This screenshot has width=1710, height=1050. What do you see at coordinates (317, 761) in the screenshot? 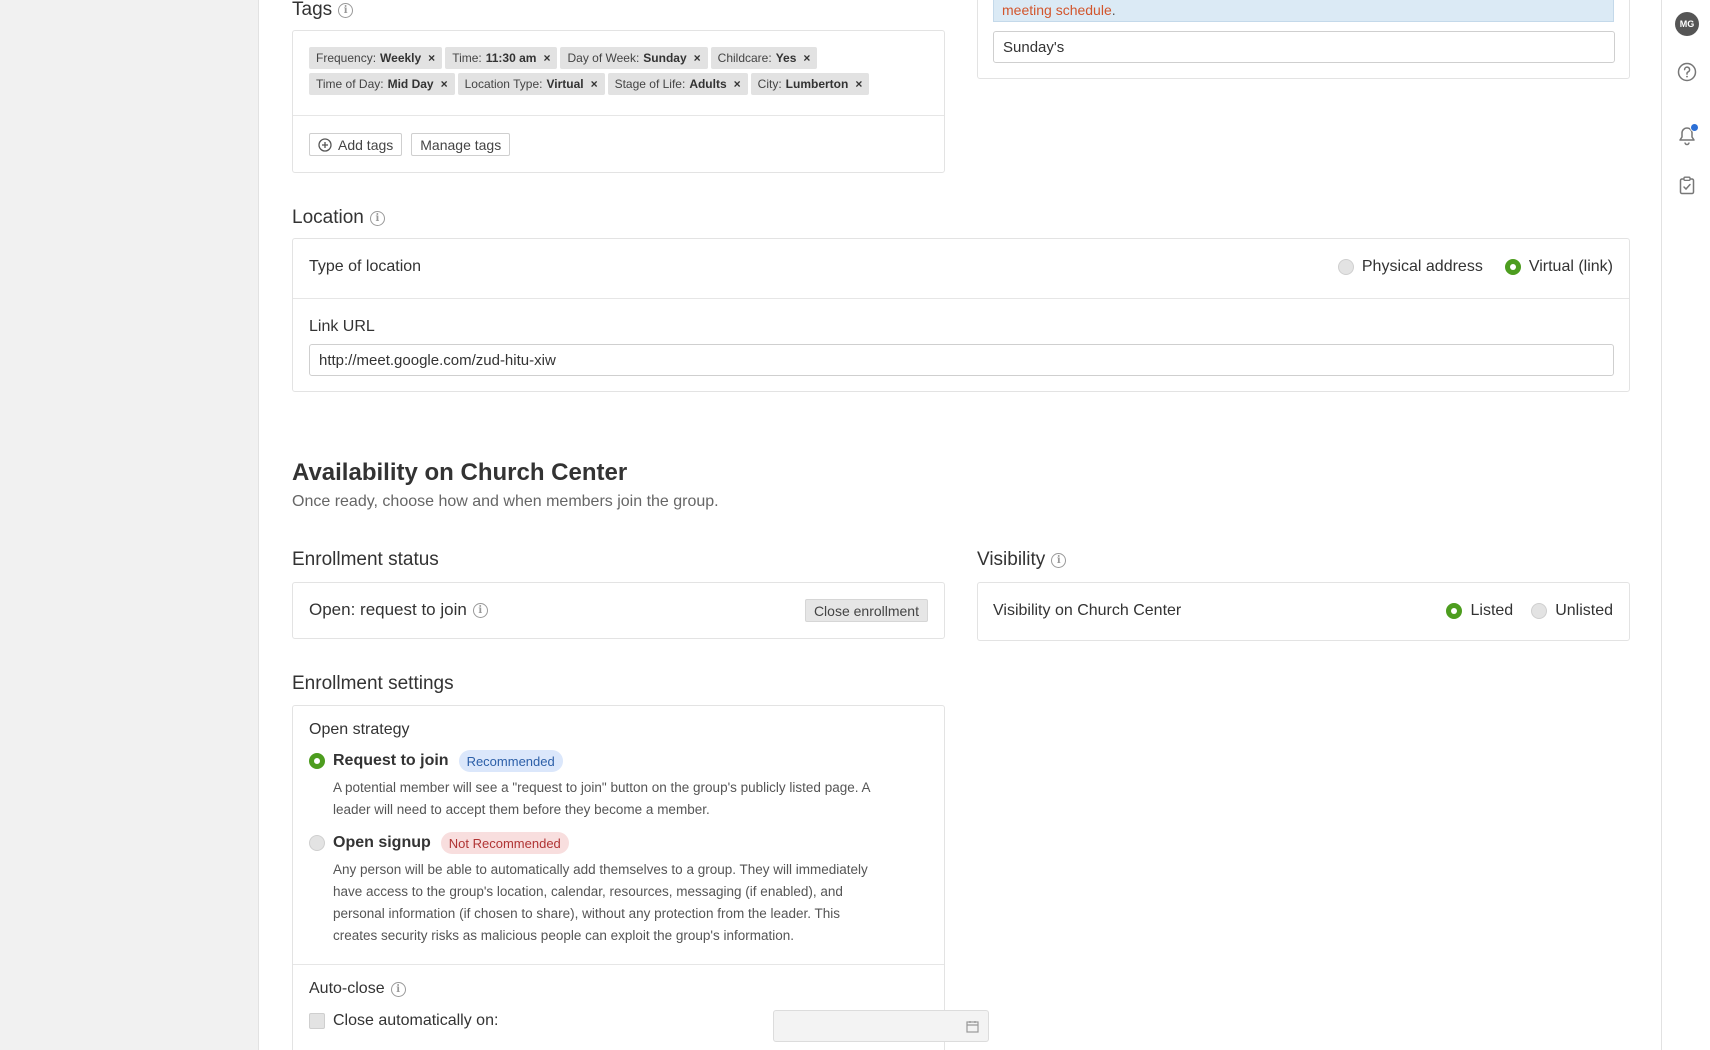
I see `request-to-join-radio` at bounding box center [317, 761].